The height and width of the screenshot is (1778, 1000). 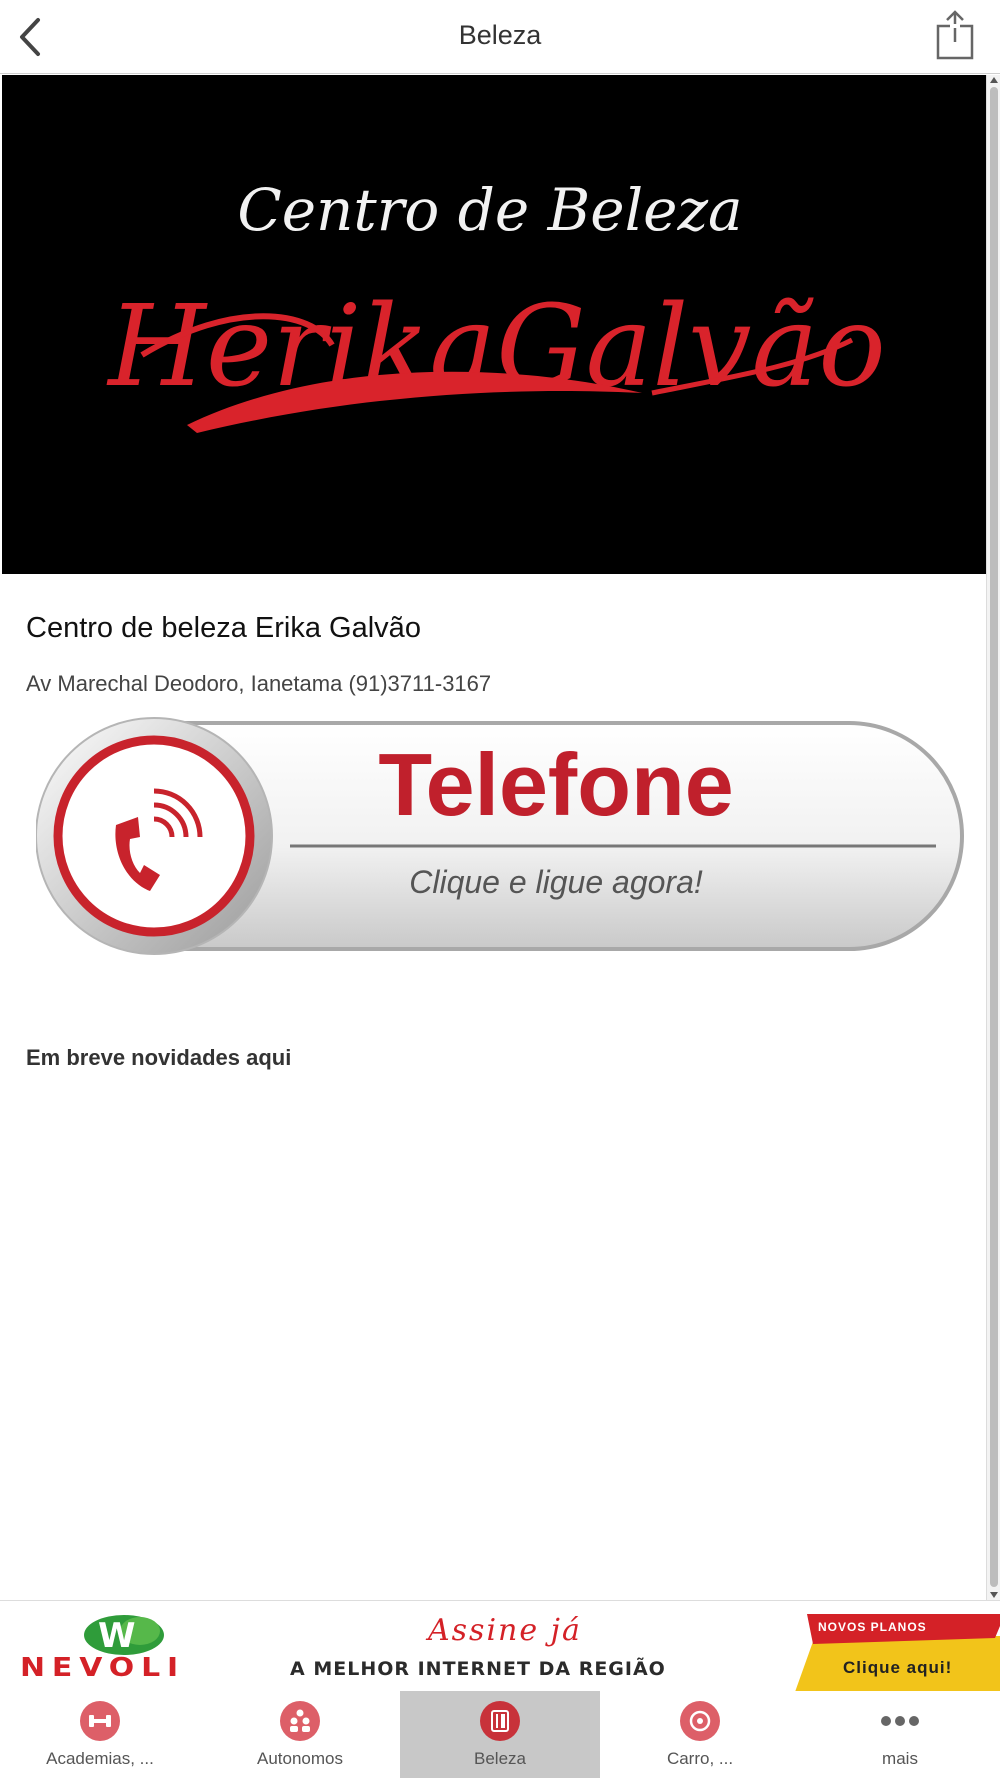 What do you see at coordinates (900, 1734) in the screenshot?
I see `tab-mais: mais` at bounding box center [900, 1734].